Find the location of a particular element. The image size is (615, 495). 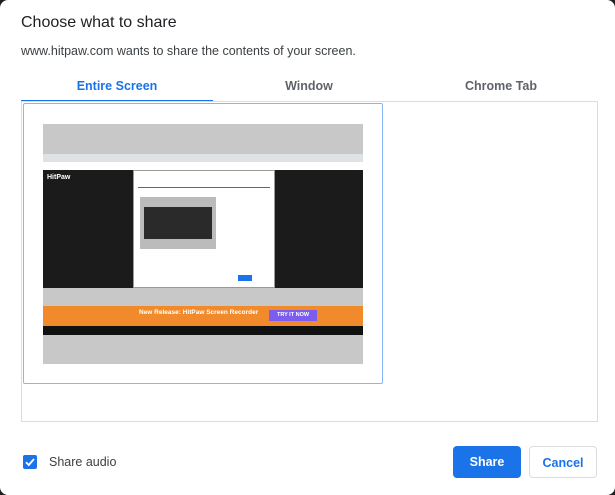

share-audio-label: Share audio is located at coordinates (83, 462).